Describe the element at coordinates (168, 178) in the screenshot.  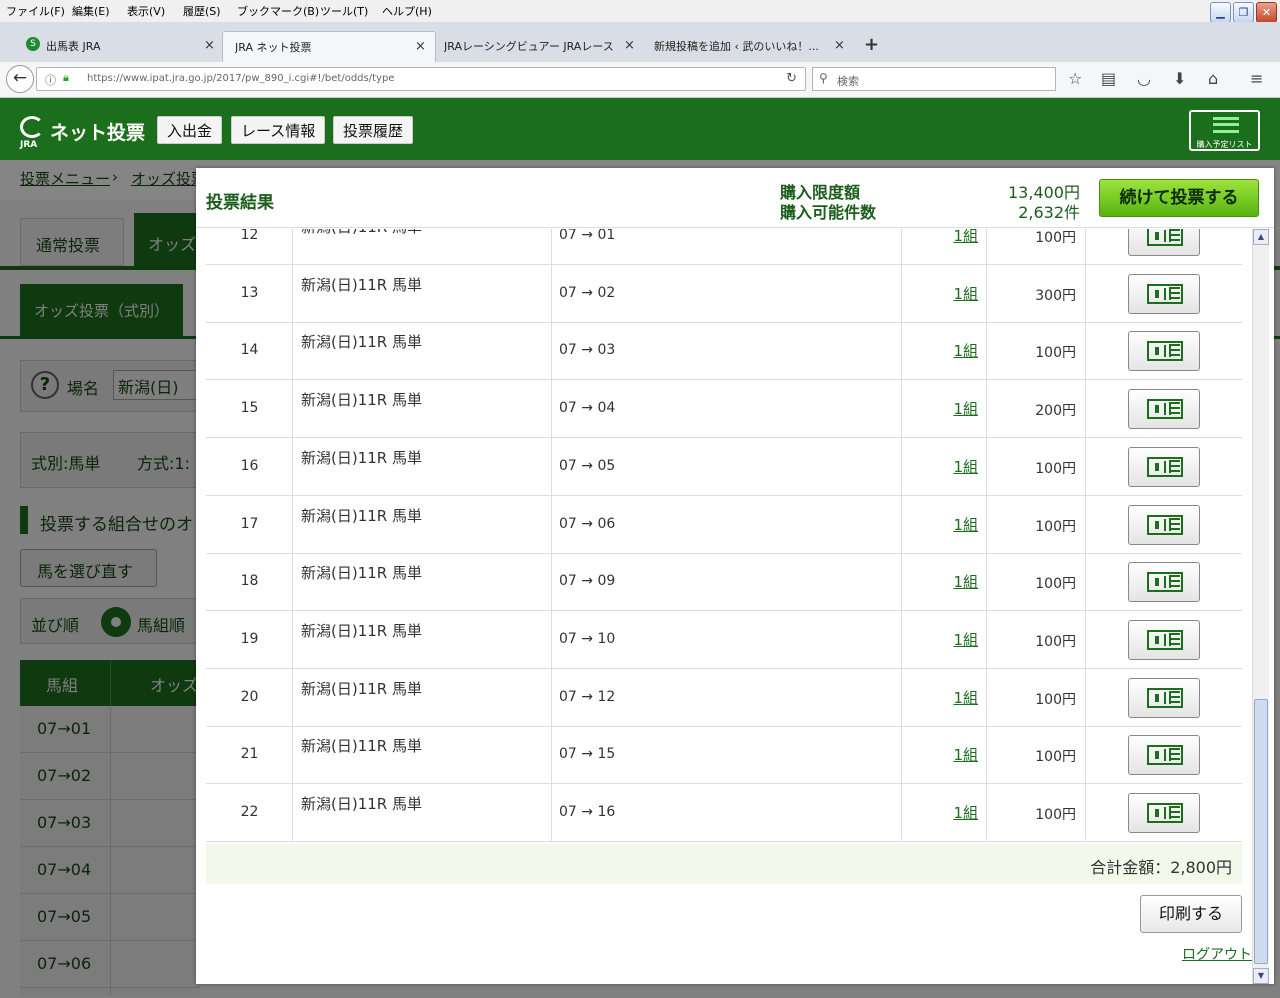
I see `breadcrumb-odds: オッズ投票` at that location.